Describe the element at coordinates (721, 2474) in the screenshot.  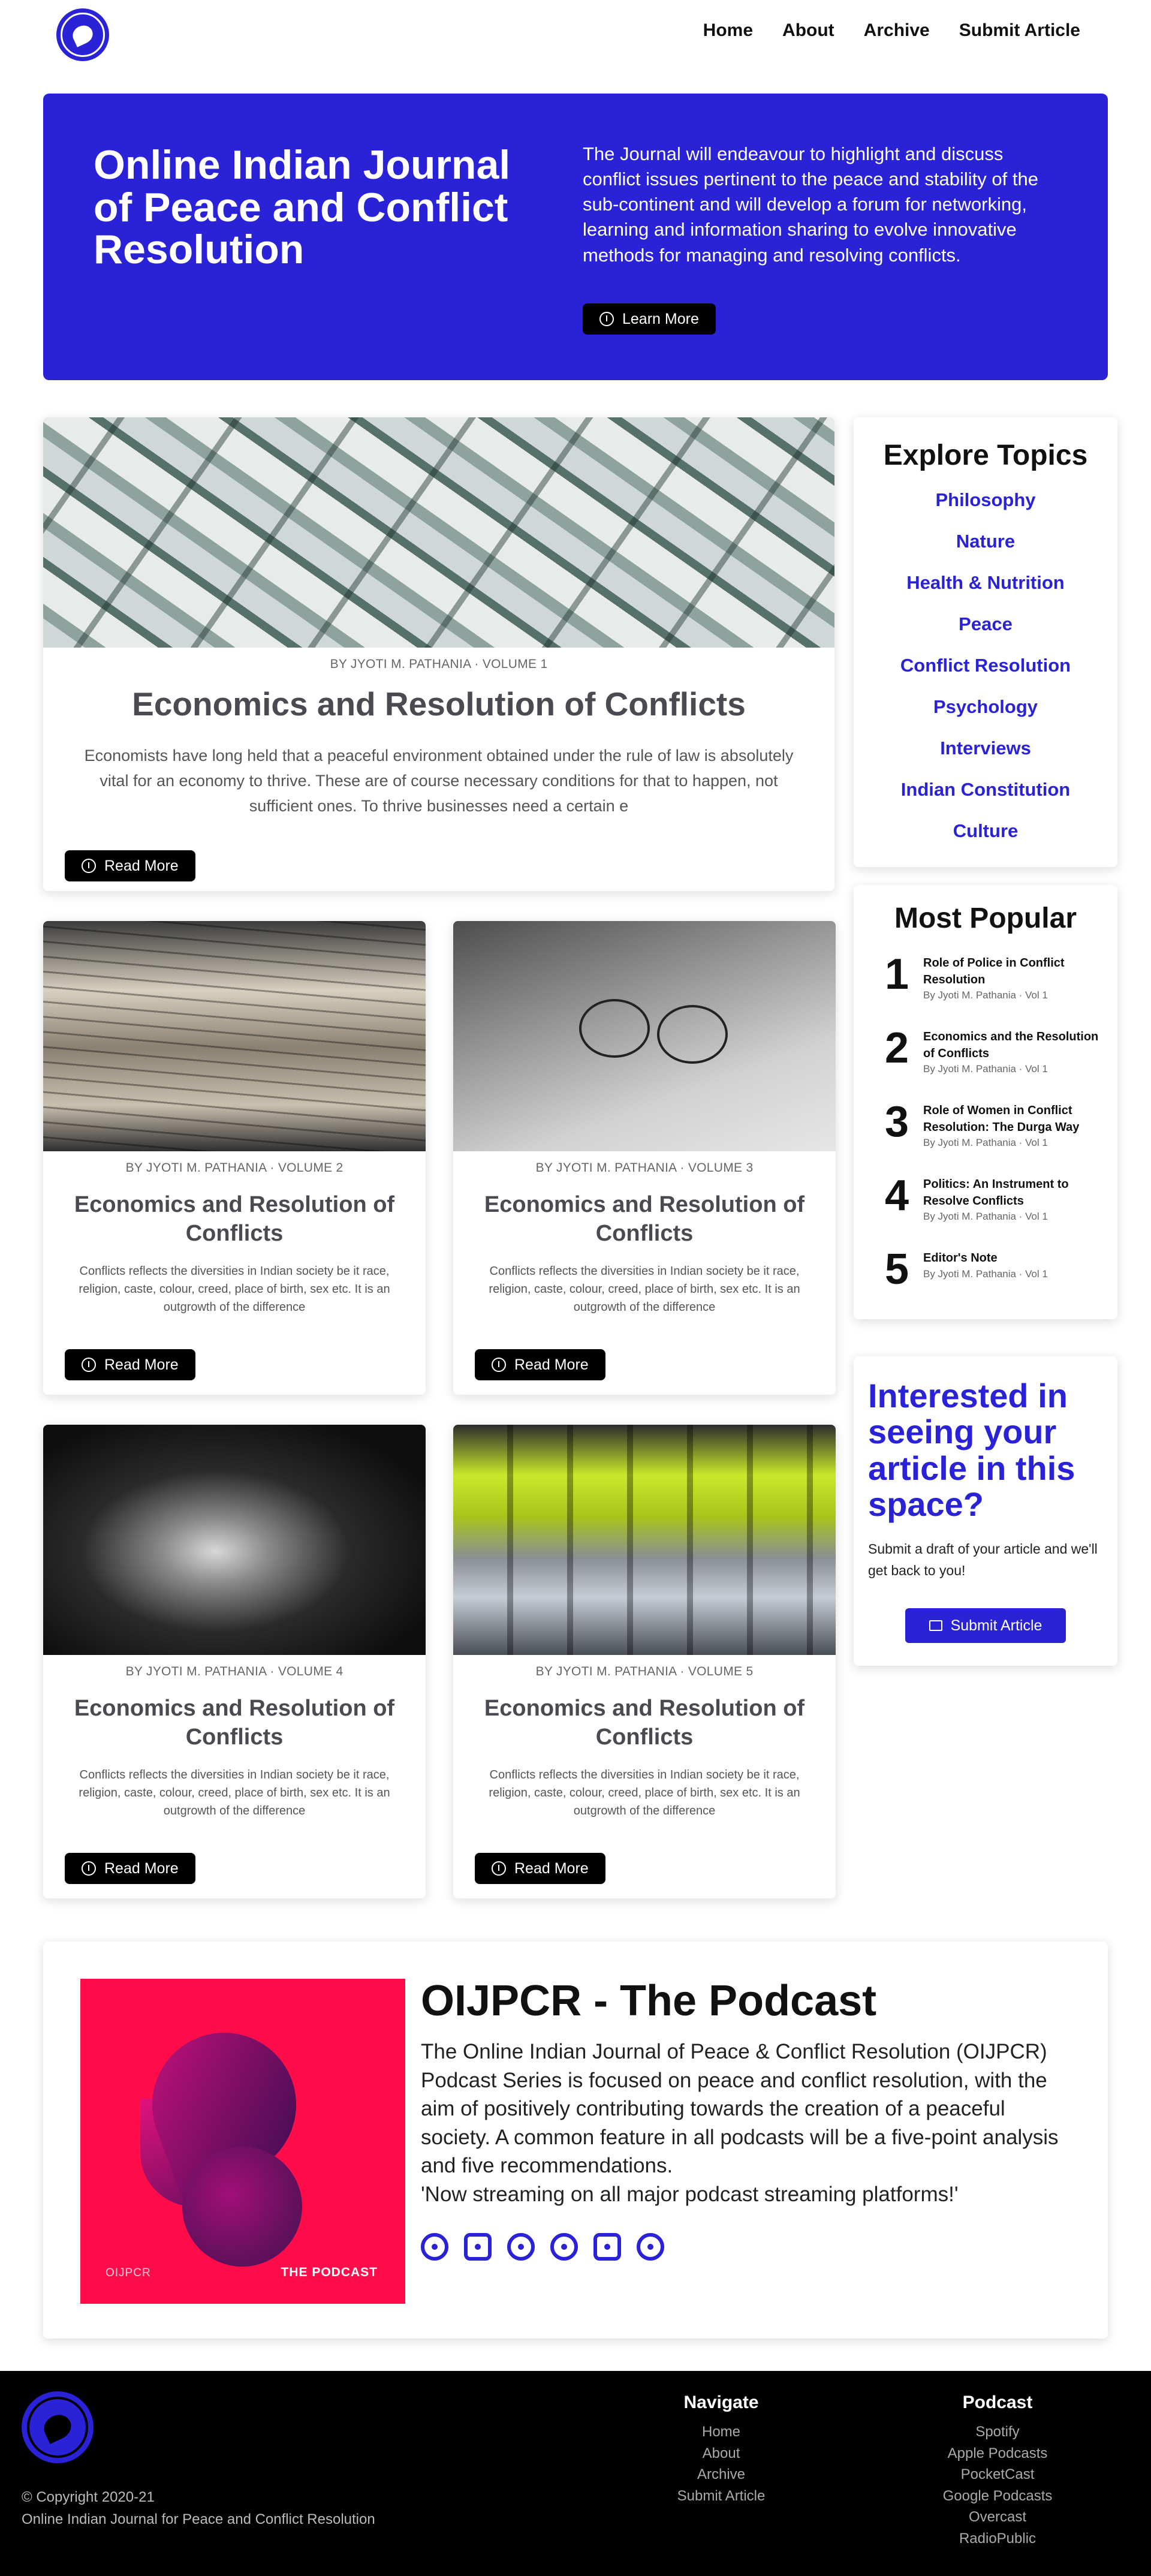
I see `footer-link-archive: Archive` at that location.